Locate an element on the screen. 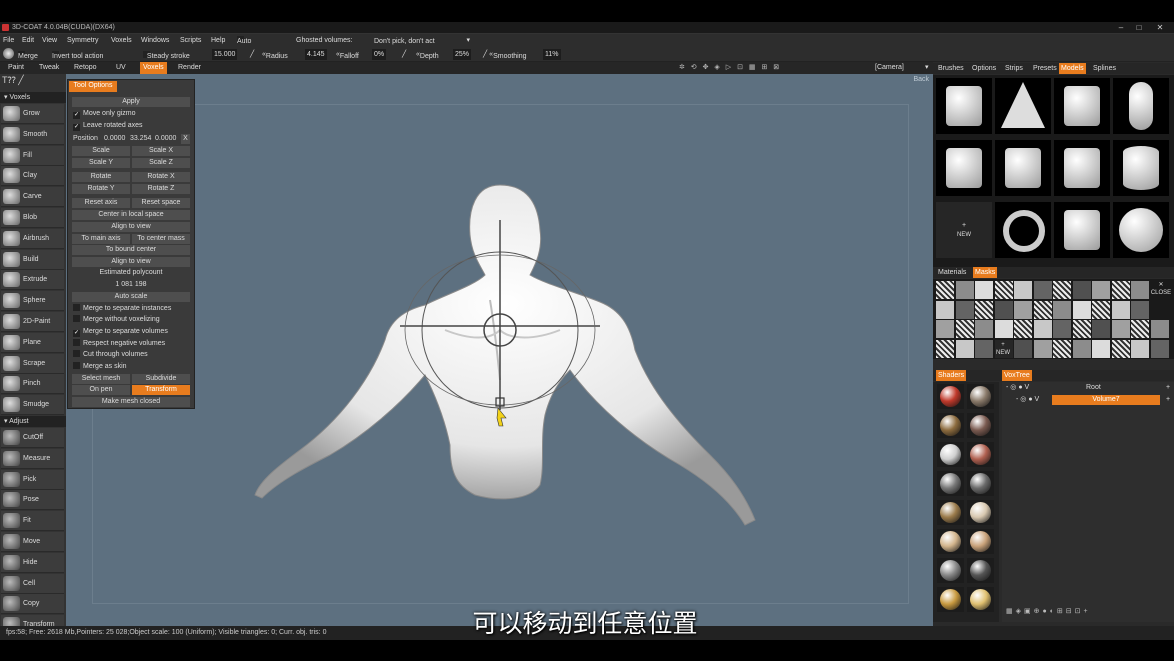 Image resolution: width=1174 pixels, height=661 pixels. model-torus-icon is located at coordinates (1023, 230).